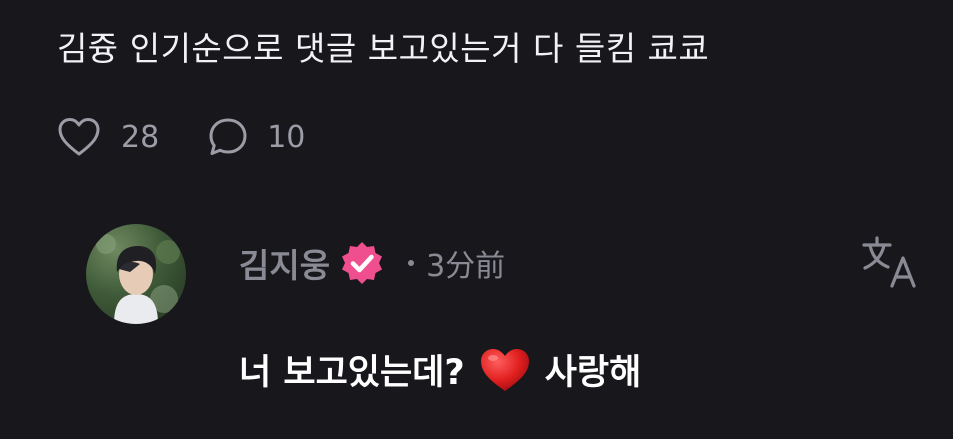 The height and width of the screenshot is (439, 953). What do you see at coordinates (466, 266) in the screenshot?
I see `reply-time: 3分前` at bounding box center [466, 266].